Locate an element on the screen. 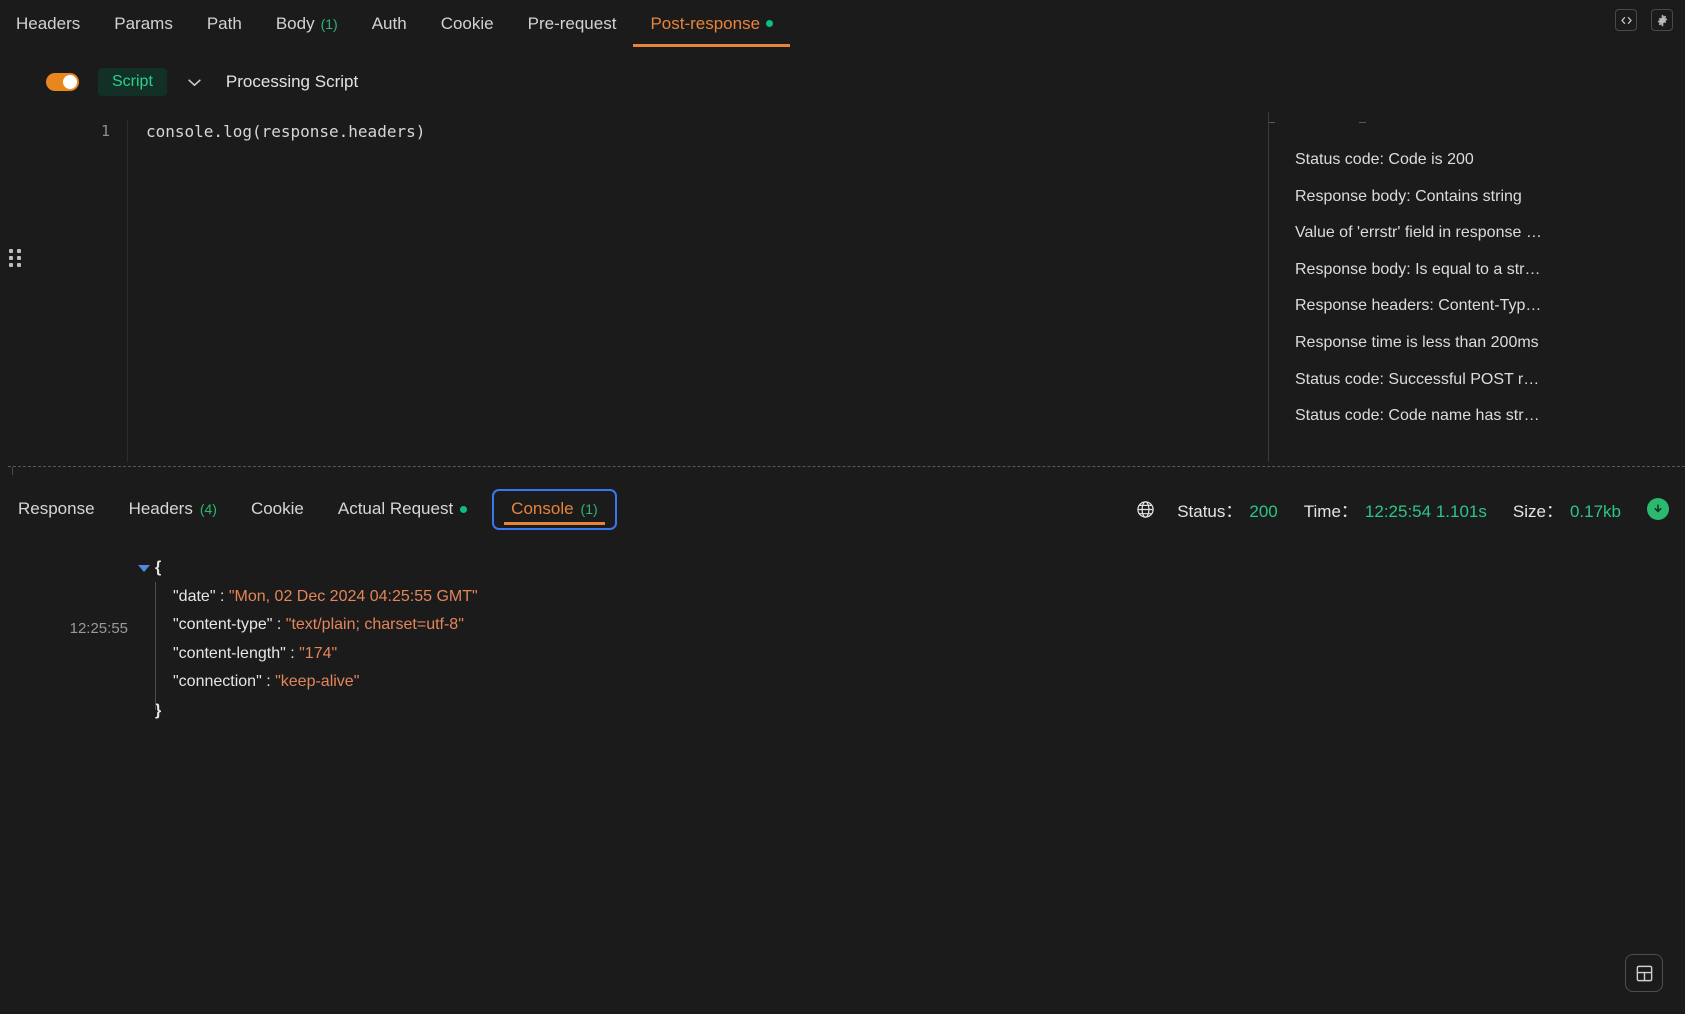 The width and height of the screenshot is (1685, 1014). chevron-down-icon is located at coordinates (195, 82).